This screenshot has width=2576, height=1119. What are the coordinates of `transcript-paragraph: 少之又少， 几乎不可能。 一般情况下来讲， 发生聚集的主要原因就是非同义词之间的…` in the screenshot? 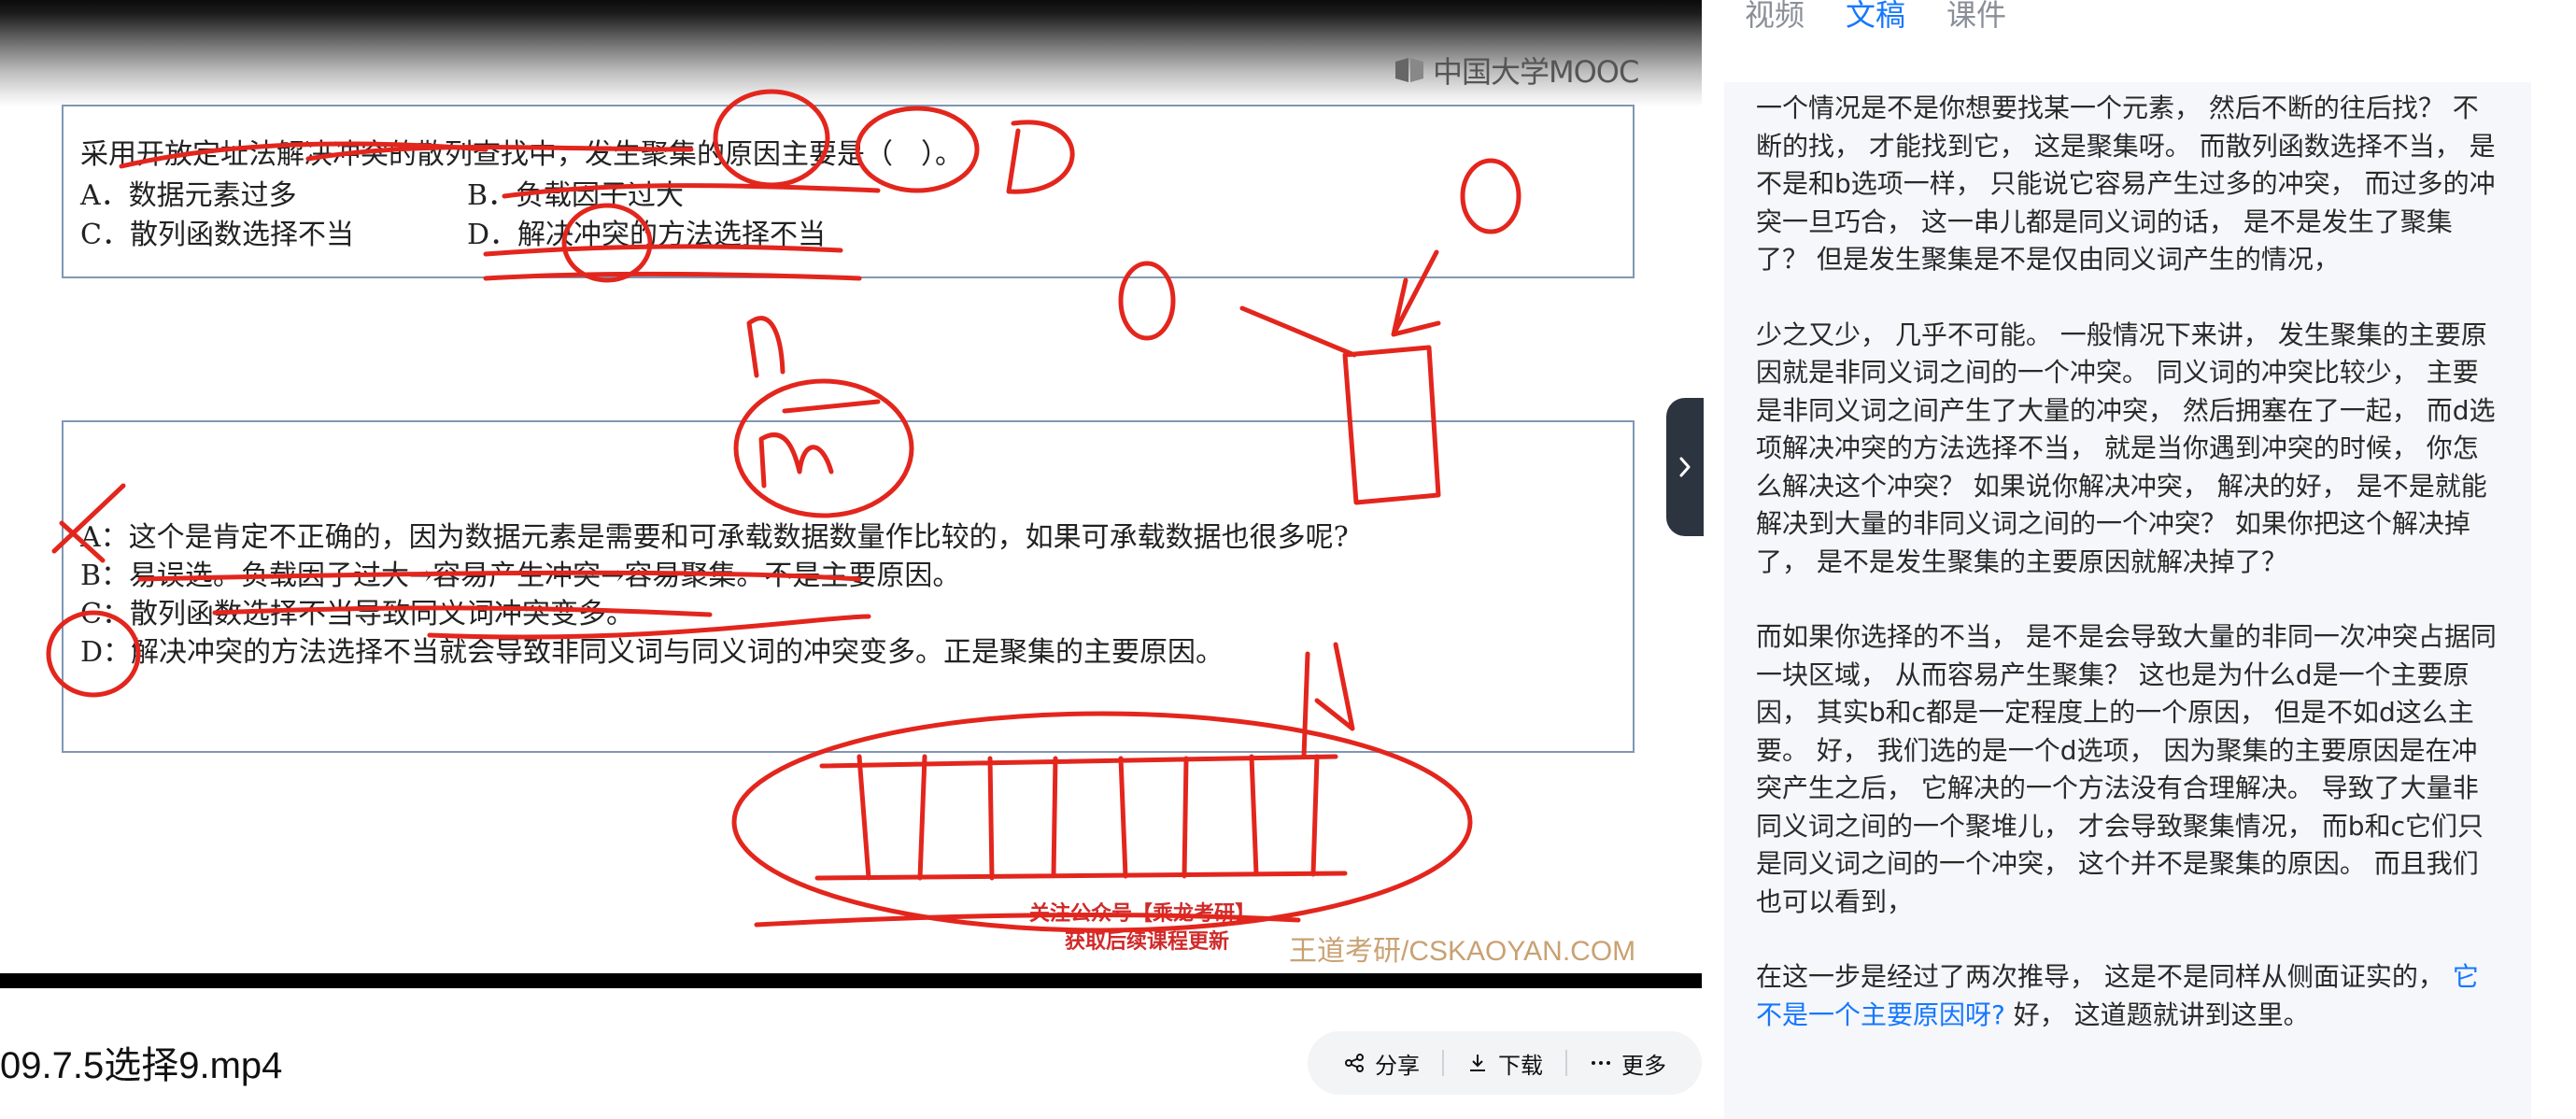 It's located at (2126, 448).